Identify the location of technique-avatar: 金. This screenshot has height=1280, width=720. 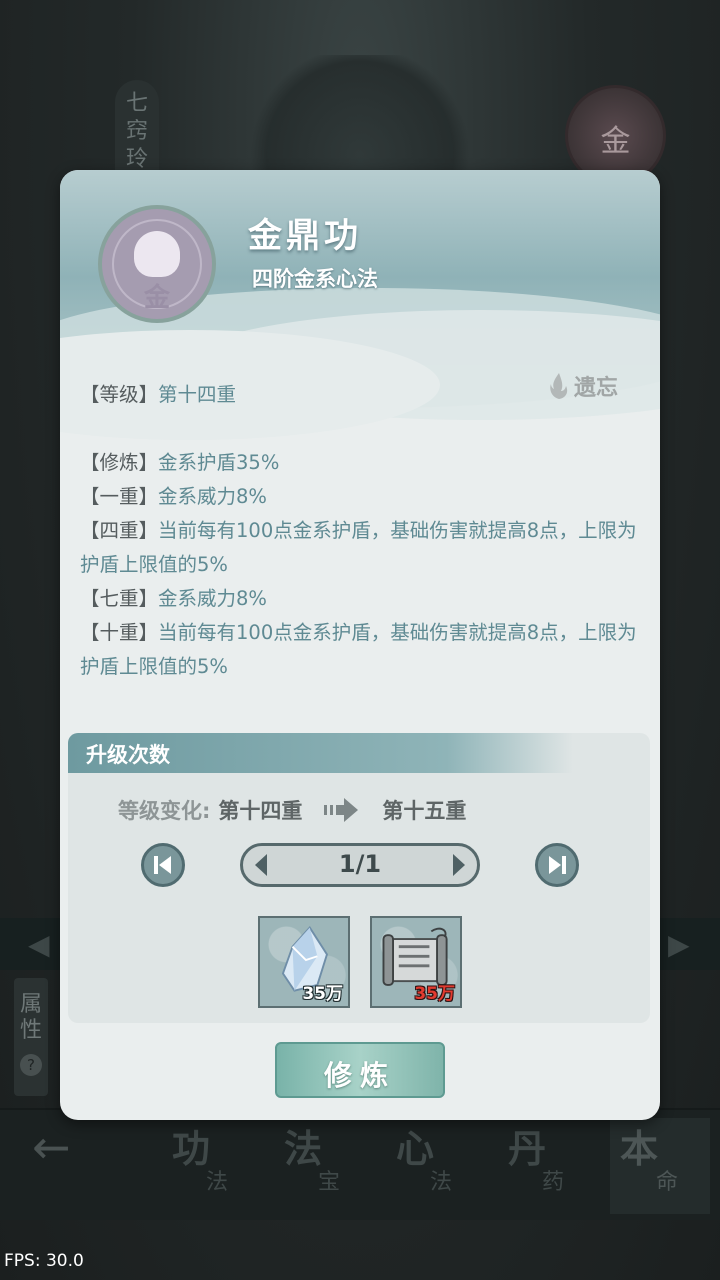
(157, 264).